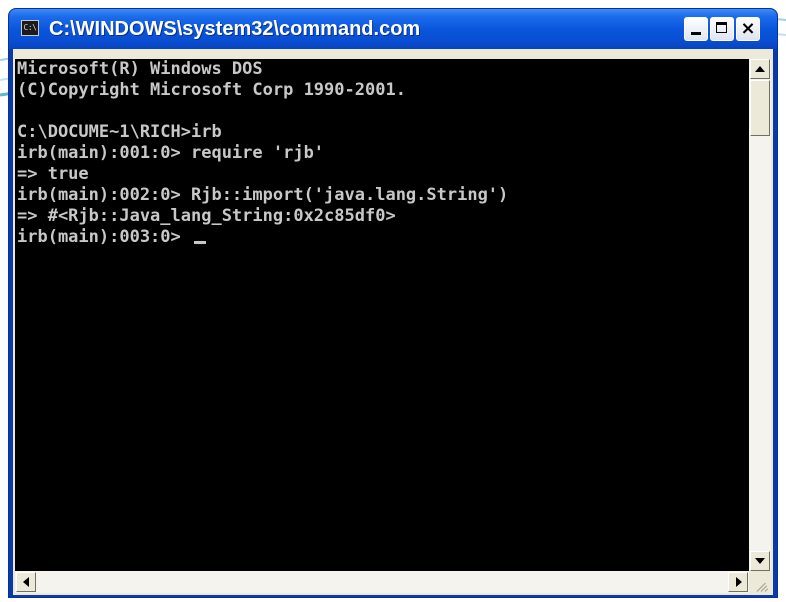 Image resolution: width=786 pixels, height=602 pixels. I want to click on maximize-button, so click(722, 29).